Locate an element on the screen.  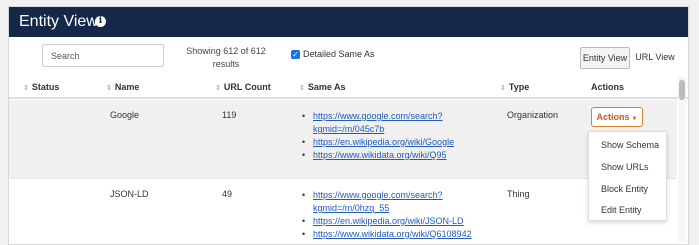
caret-down-icon: ▼ is located at coordinates (634, 119).